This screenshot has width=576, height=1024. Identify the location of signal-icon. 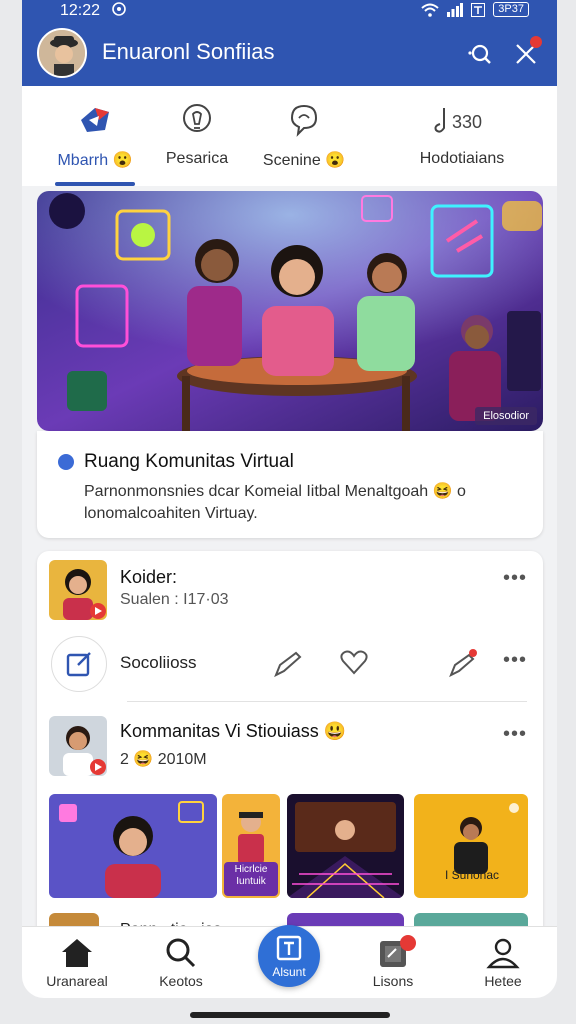
(455, 9).